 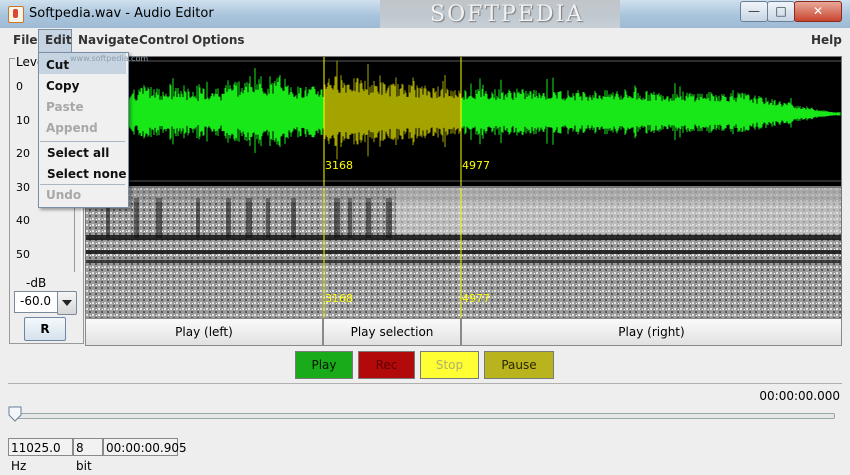 I want to click on play-left-button: Play (left), so click(x=204, y=332).